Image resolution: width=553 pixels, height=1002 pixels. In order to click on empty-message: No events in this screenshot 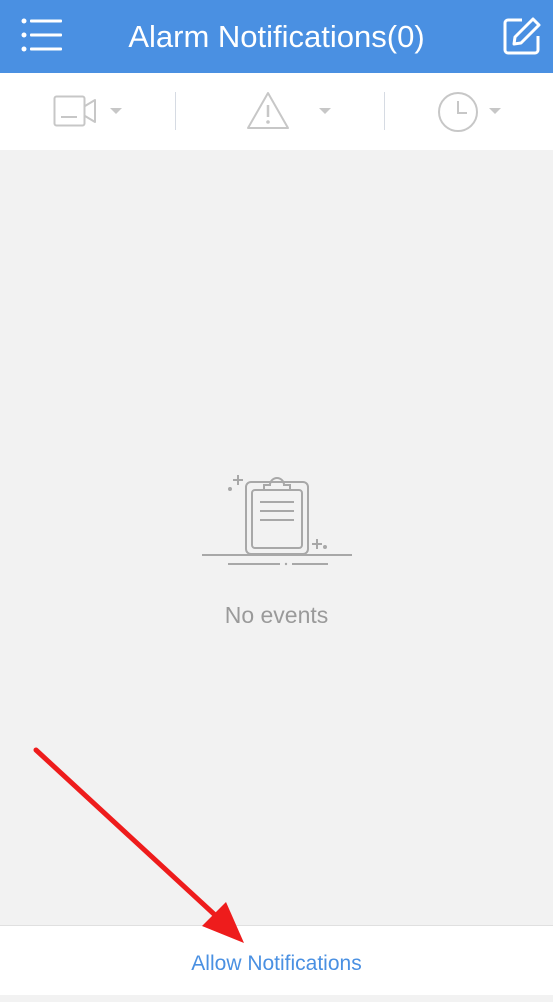, I will do `click(276, 615)`.